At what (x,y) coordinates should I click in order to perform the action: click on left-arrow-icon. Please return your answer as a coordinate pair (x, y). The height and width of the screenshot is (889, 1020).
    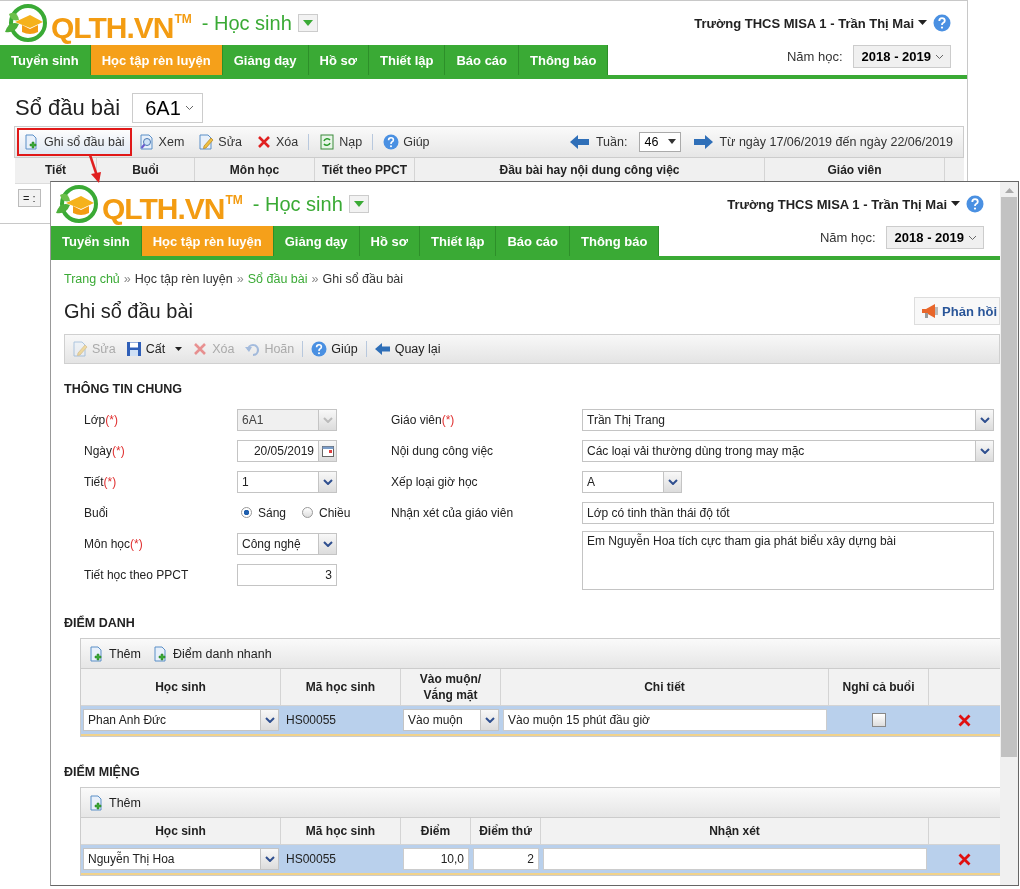
    Looking at the image, I should click on (579, 142).